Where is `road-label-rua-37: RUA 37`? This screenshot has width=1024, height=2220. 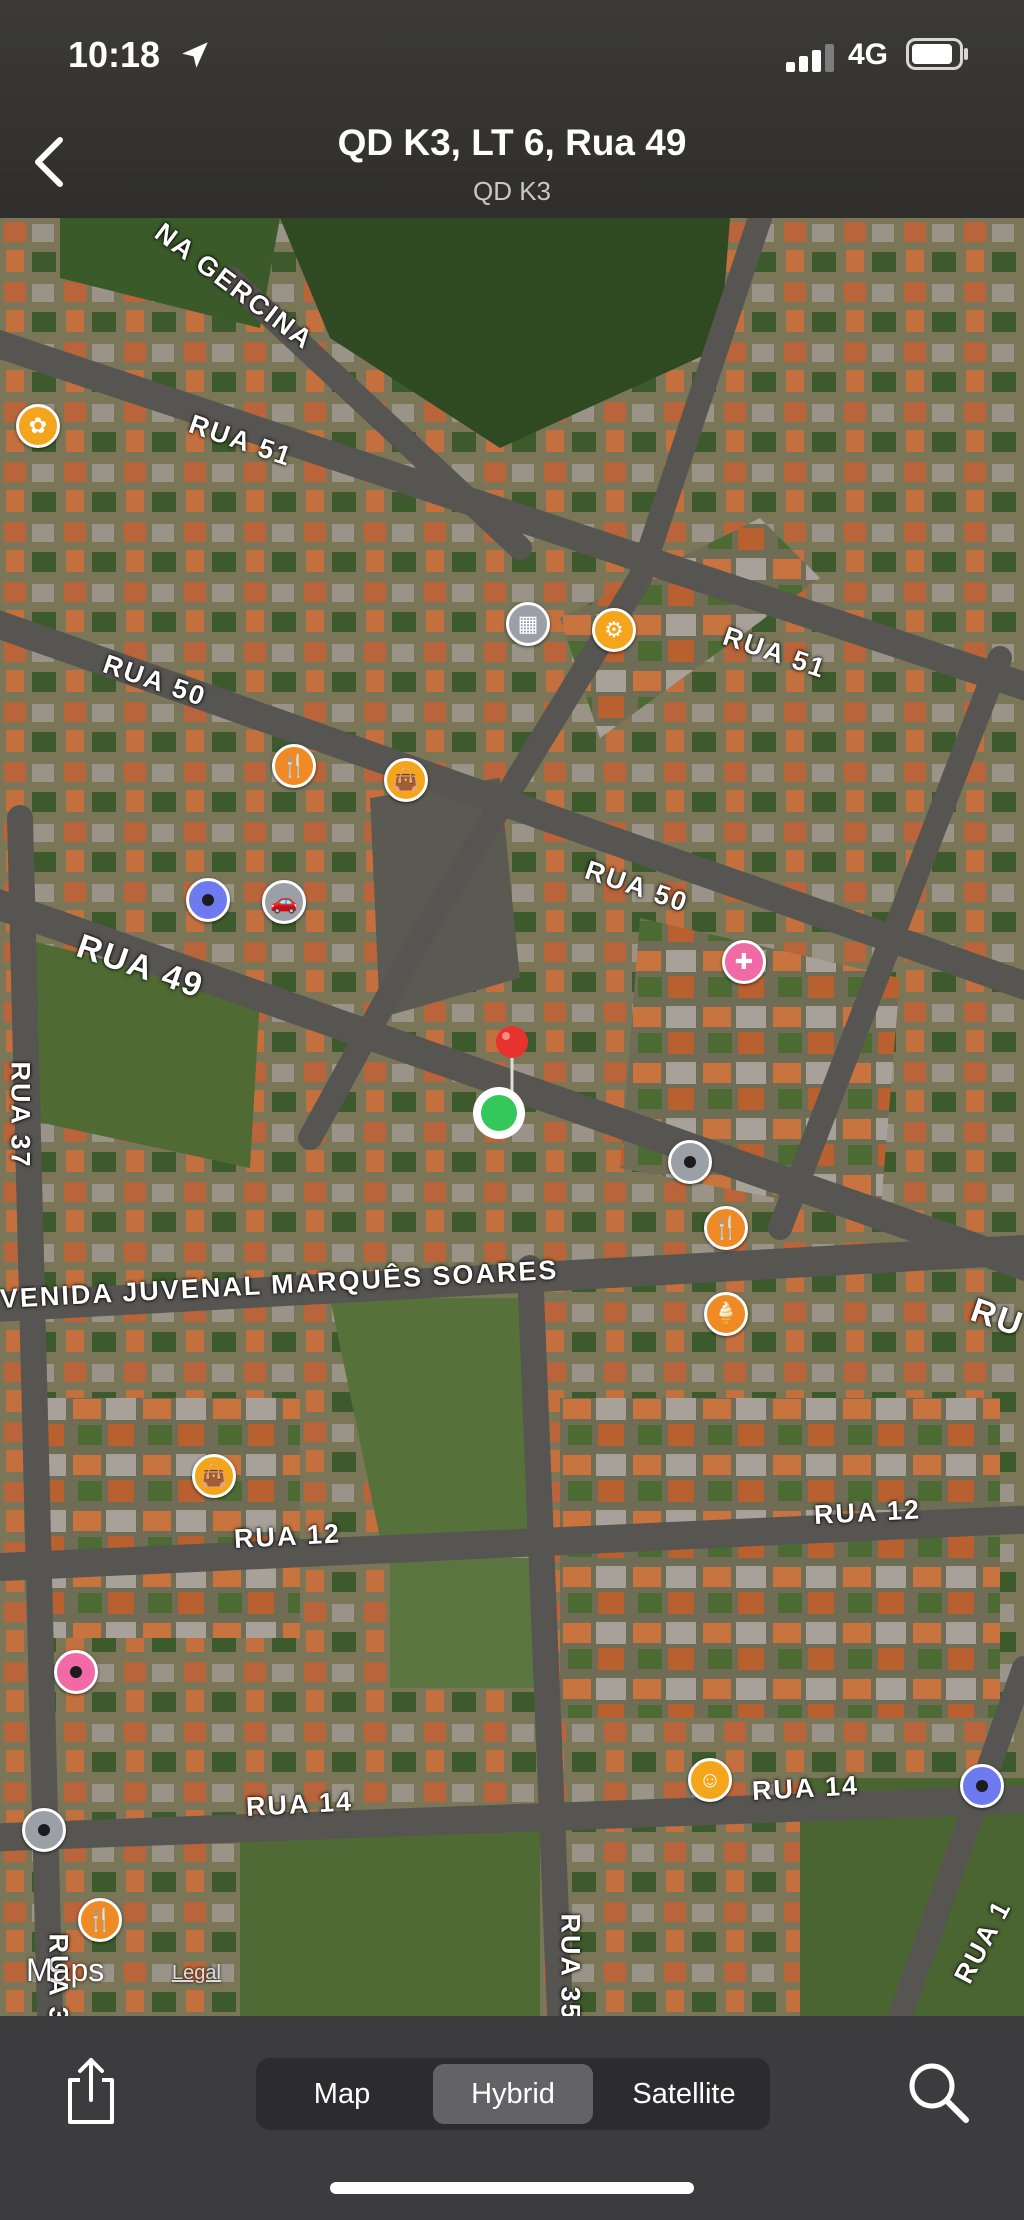 road-label-rua-37: RUA 37 is located at coordinates (20, 1115).